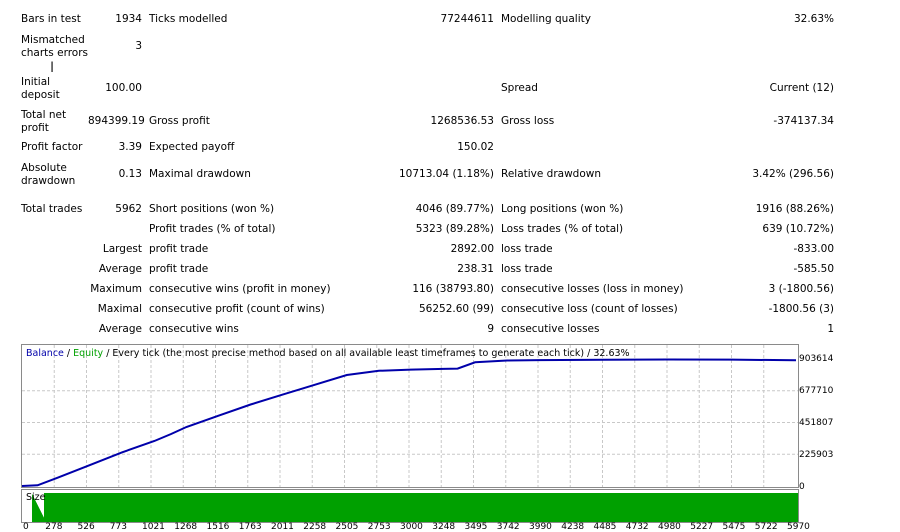 Image resolution: width=900 pixels, height=532 pixels. Describe the element at coordinates (122, 249) in the screenshot. I see `largest-label: Largest` at that location.